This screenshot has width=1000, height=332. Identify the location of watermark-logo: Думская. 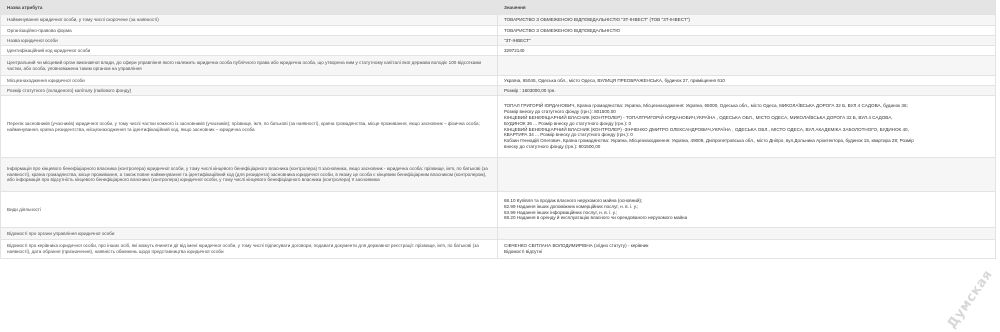
(970, 299).